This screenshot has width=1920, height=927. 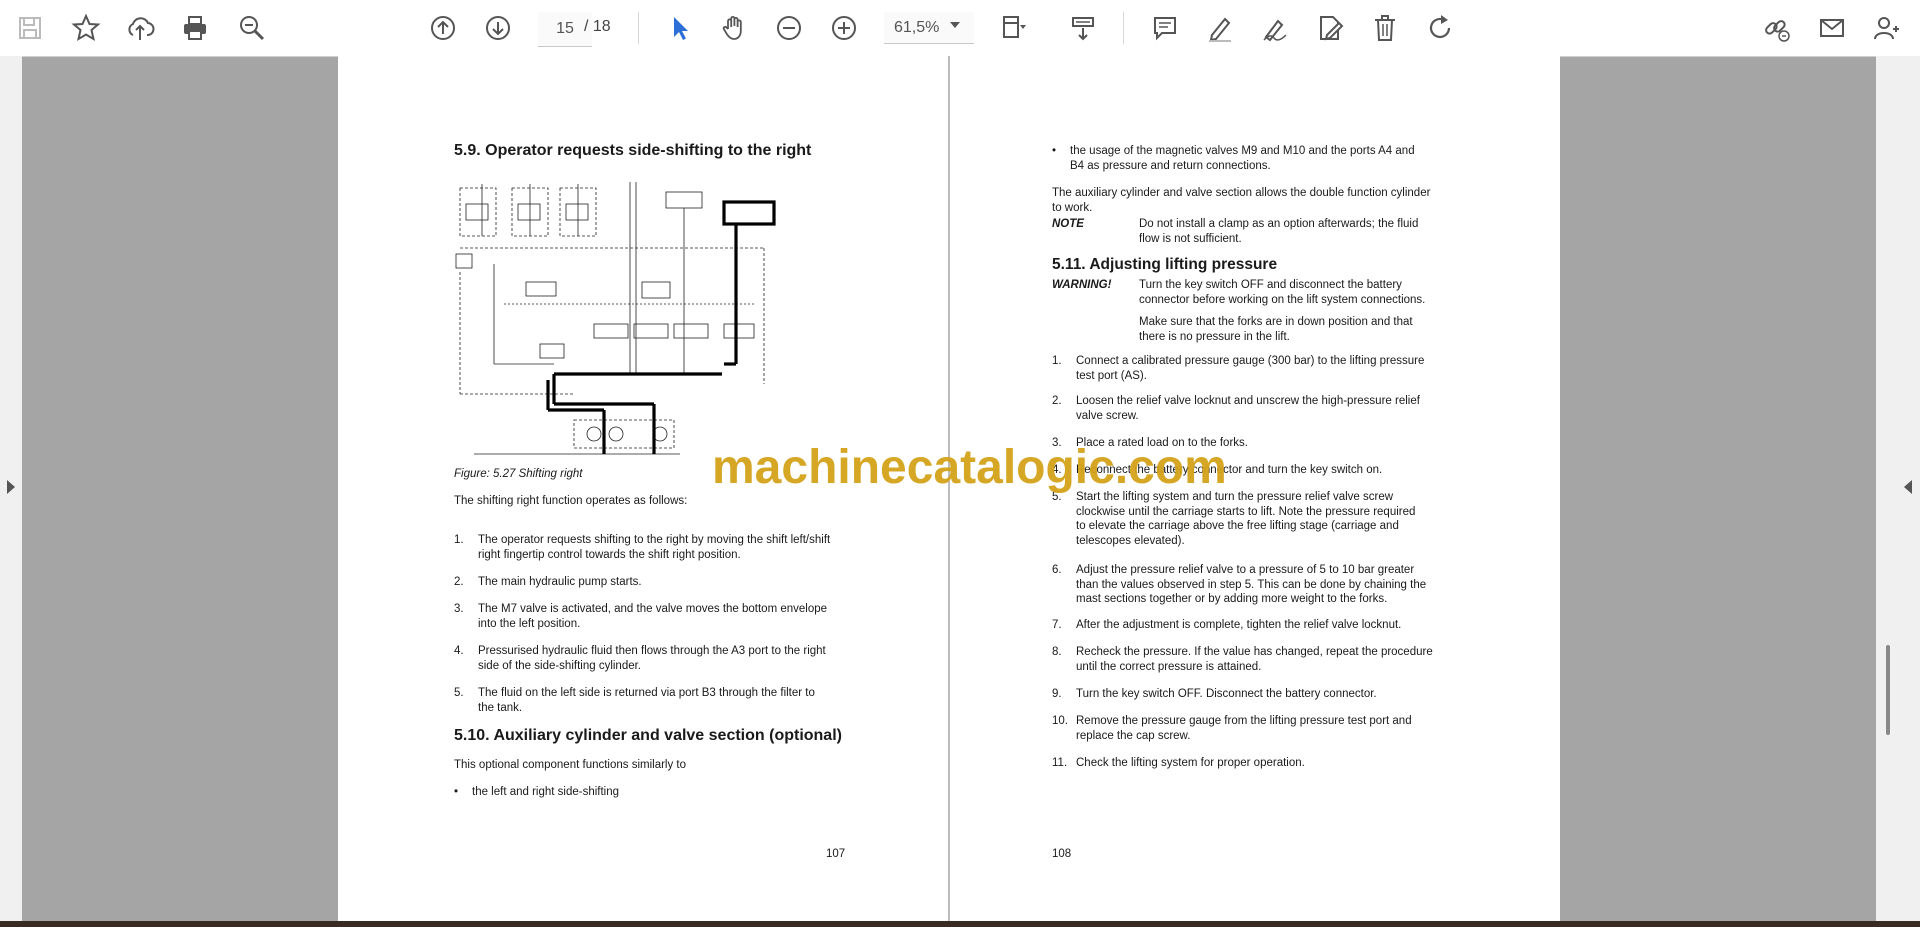 What do you see at coordinates (615, 318) in the screenshot?
I see `hydraulic-schematic-figure` at bounding box center [615, 318].